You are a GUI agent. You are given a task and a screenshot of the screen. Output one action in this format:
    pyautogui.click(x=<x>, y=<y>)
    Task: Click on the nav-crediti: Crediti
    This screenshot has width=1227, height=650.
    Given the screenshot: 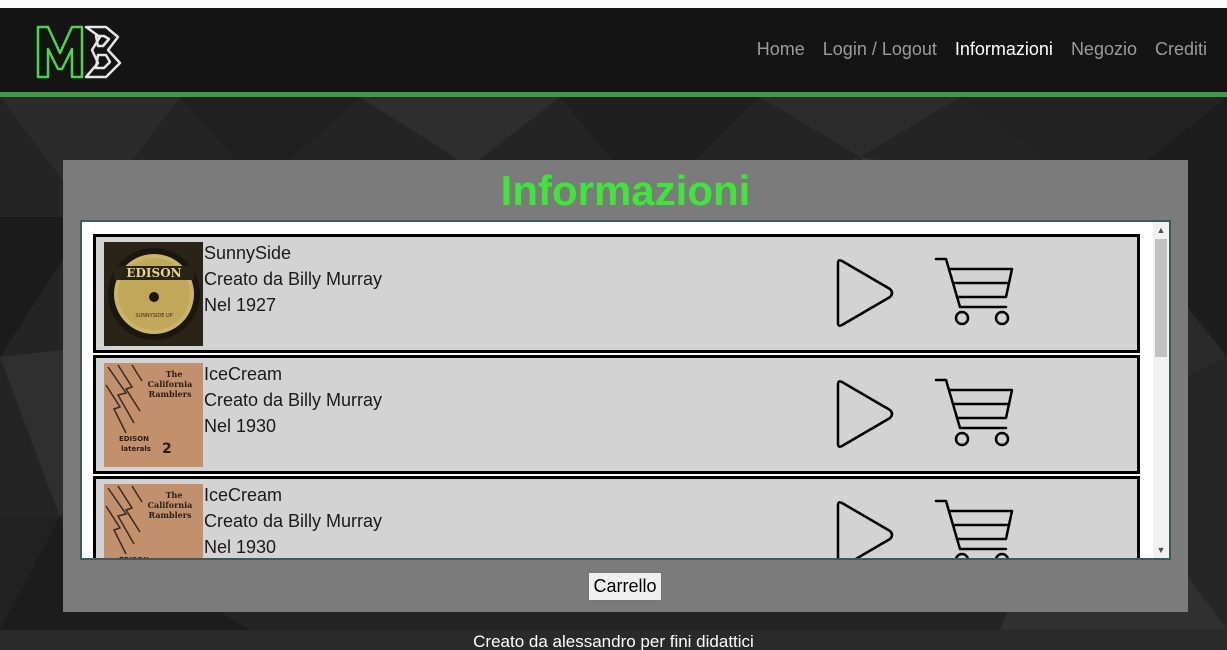 What is the action you would take?
    pyautogui.click(x=1181, y=49)
    